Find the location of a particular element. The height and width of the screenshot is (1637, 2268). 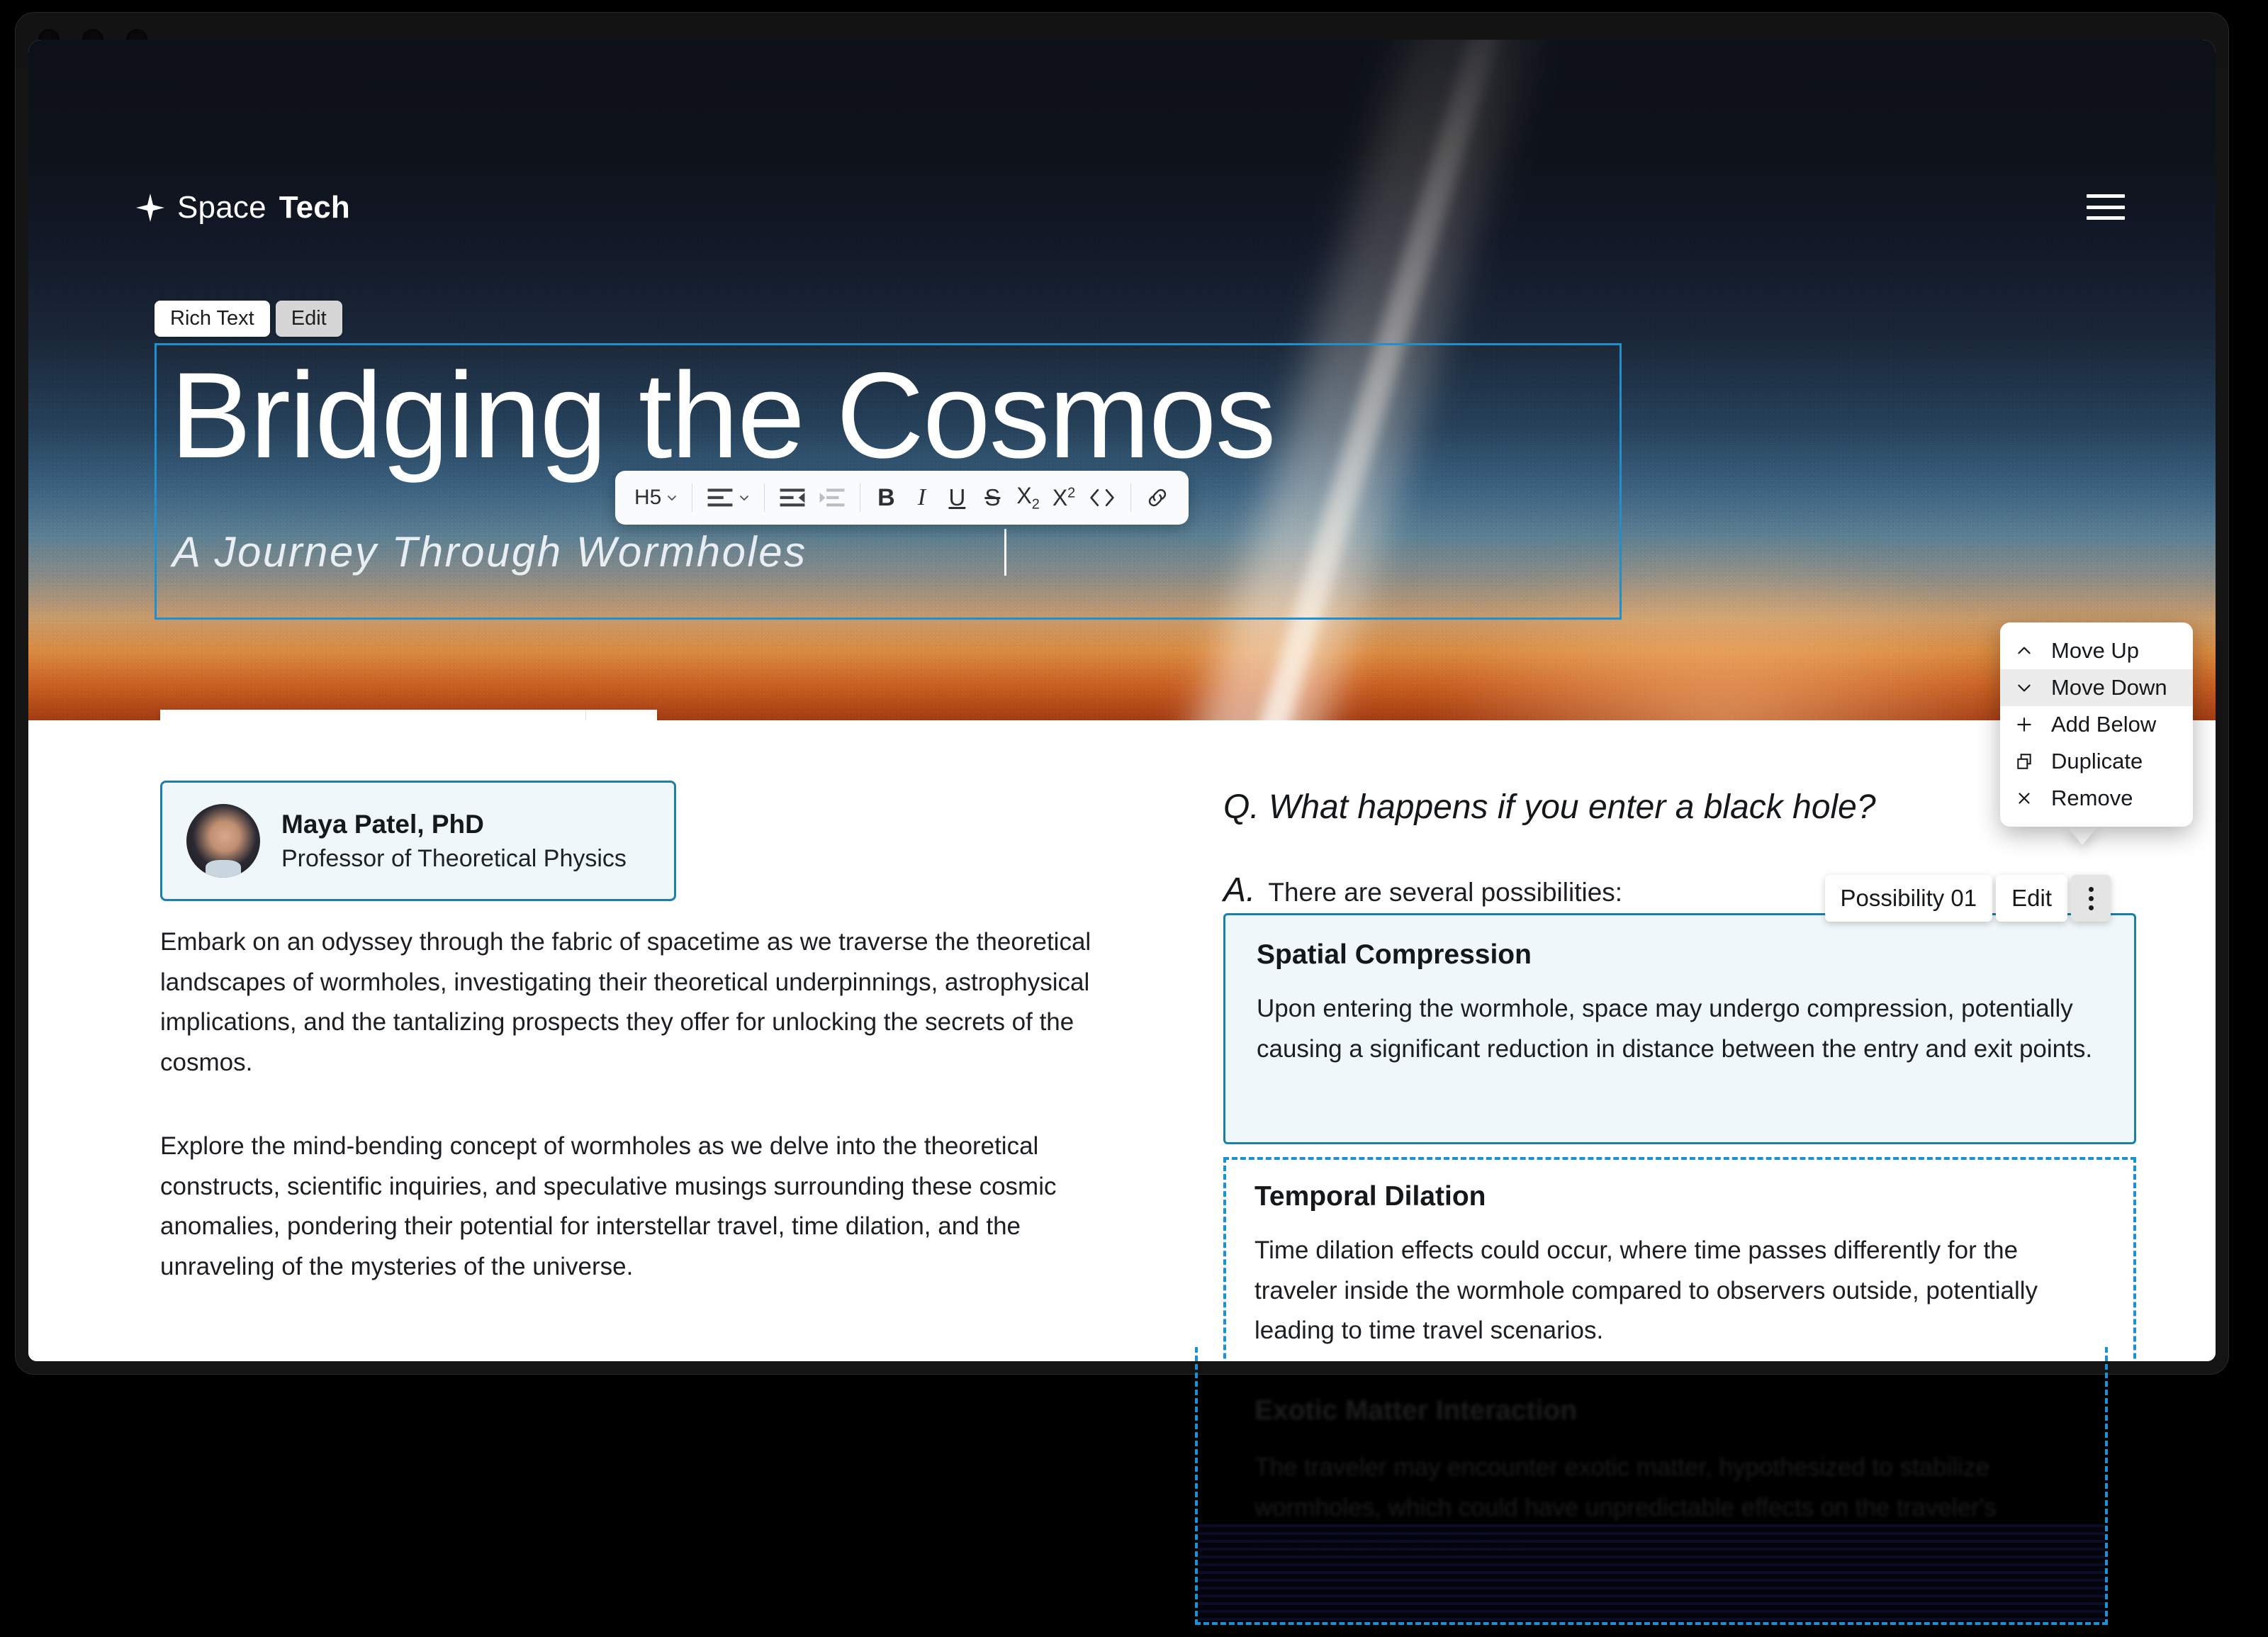

superscript-button: X2 is located at coordinates (1064, 498).